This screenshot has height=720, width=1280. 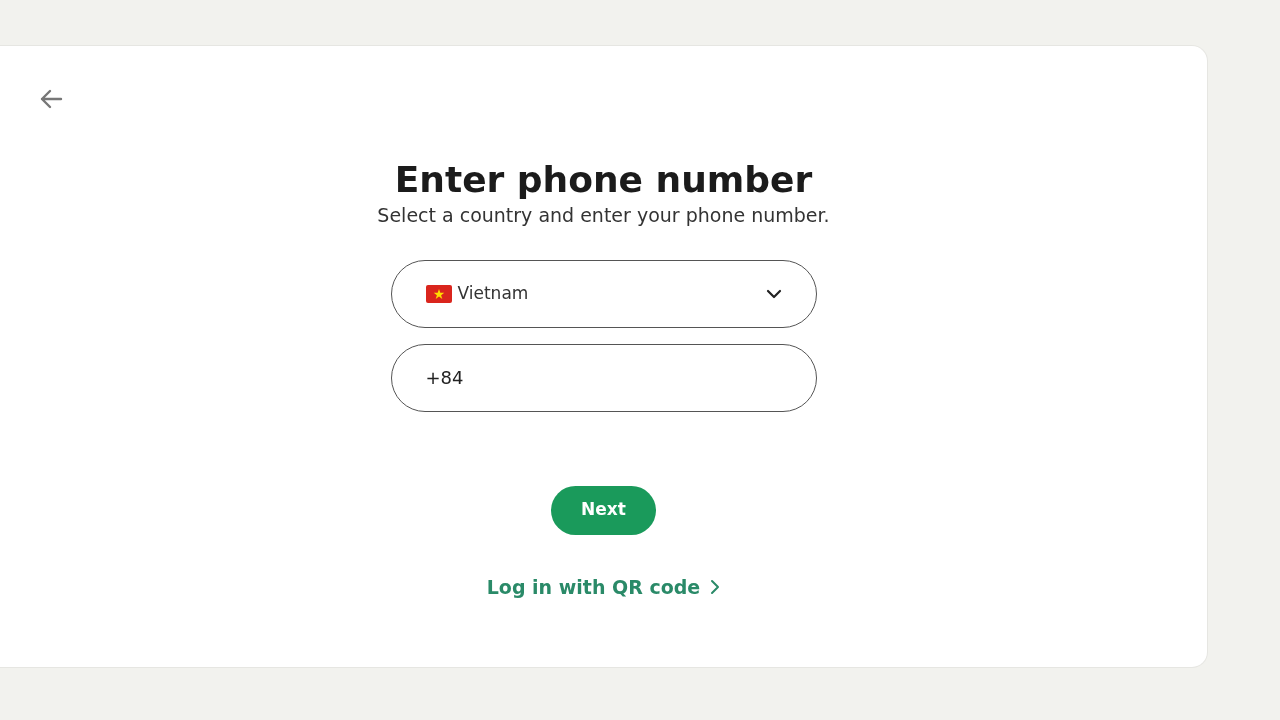 What do you see at coordinates (773, 293) in the screenshot?
I see `chevron-down-icon` at bounding box center [773, 293].